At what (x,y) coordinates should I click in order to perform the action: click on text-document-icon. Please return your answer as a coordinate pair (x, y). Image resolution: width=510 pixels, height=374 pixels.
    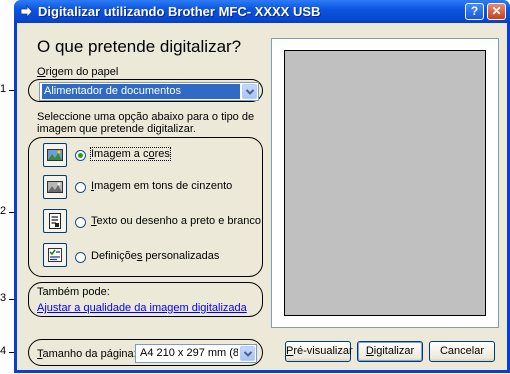
    Looking at the image, I should click on (55, 221).